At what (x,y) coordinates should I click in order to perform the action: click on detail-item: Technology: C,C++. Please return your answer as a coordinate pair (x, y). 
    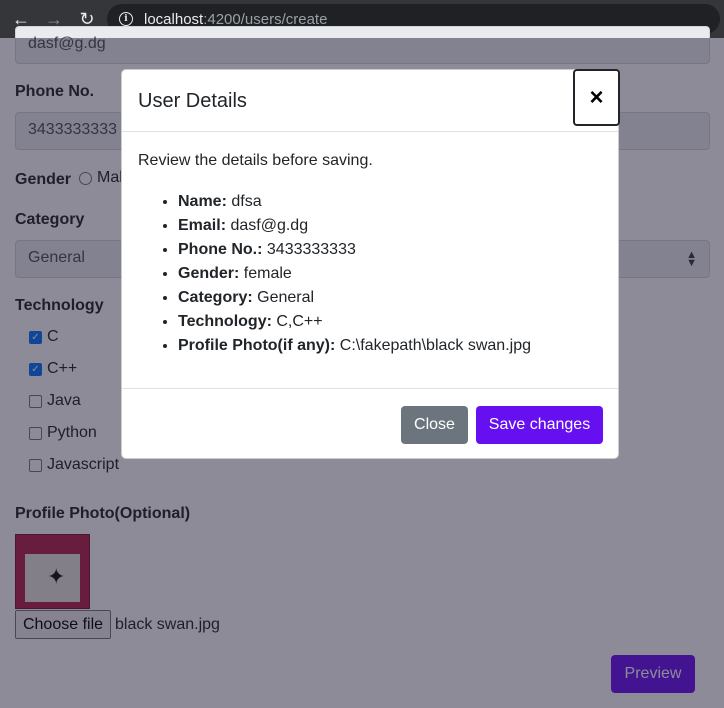
    Looking at the image, I should click on (390, 322).